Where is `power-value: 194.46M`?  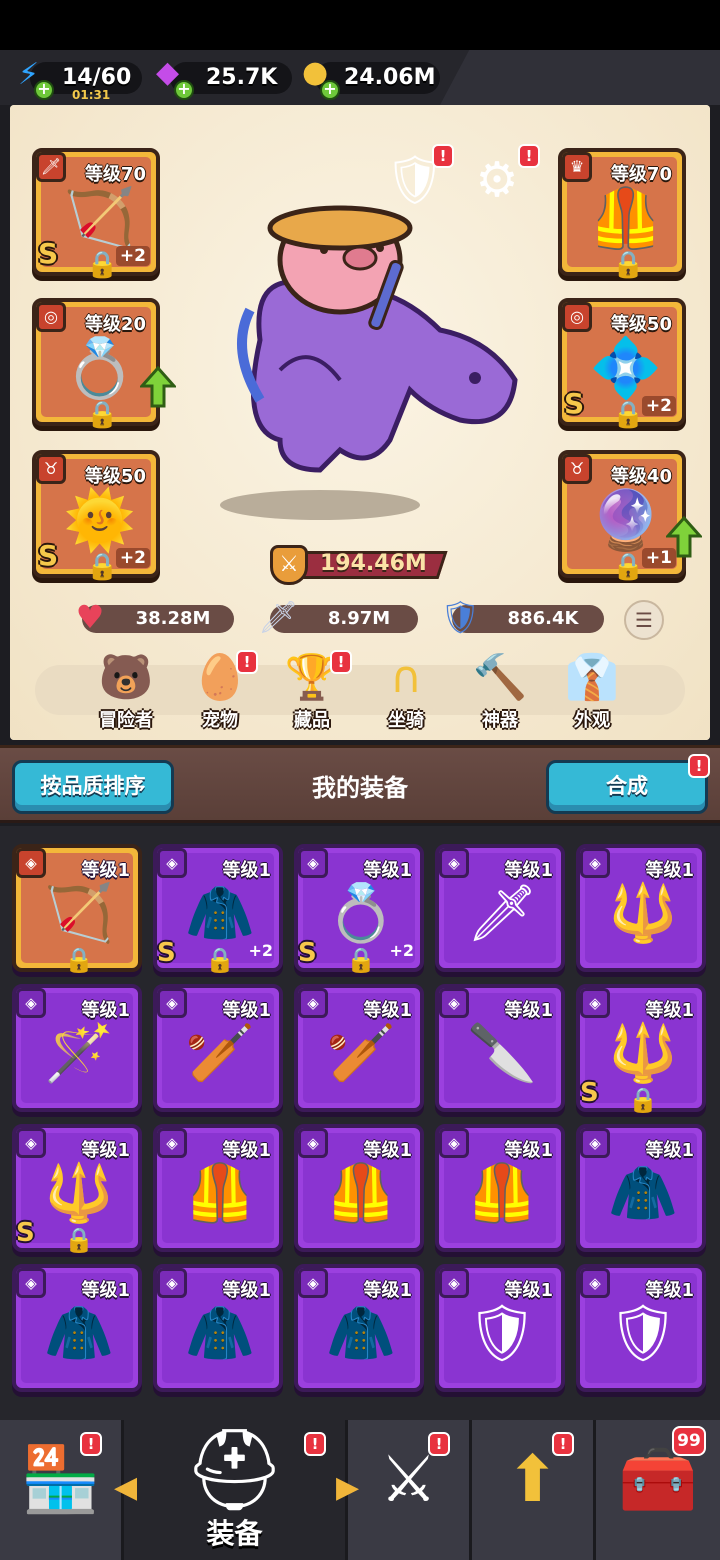
power-value: 194.46M is located at coordinates (373, 563).